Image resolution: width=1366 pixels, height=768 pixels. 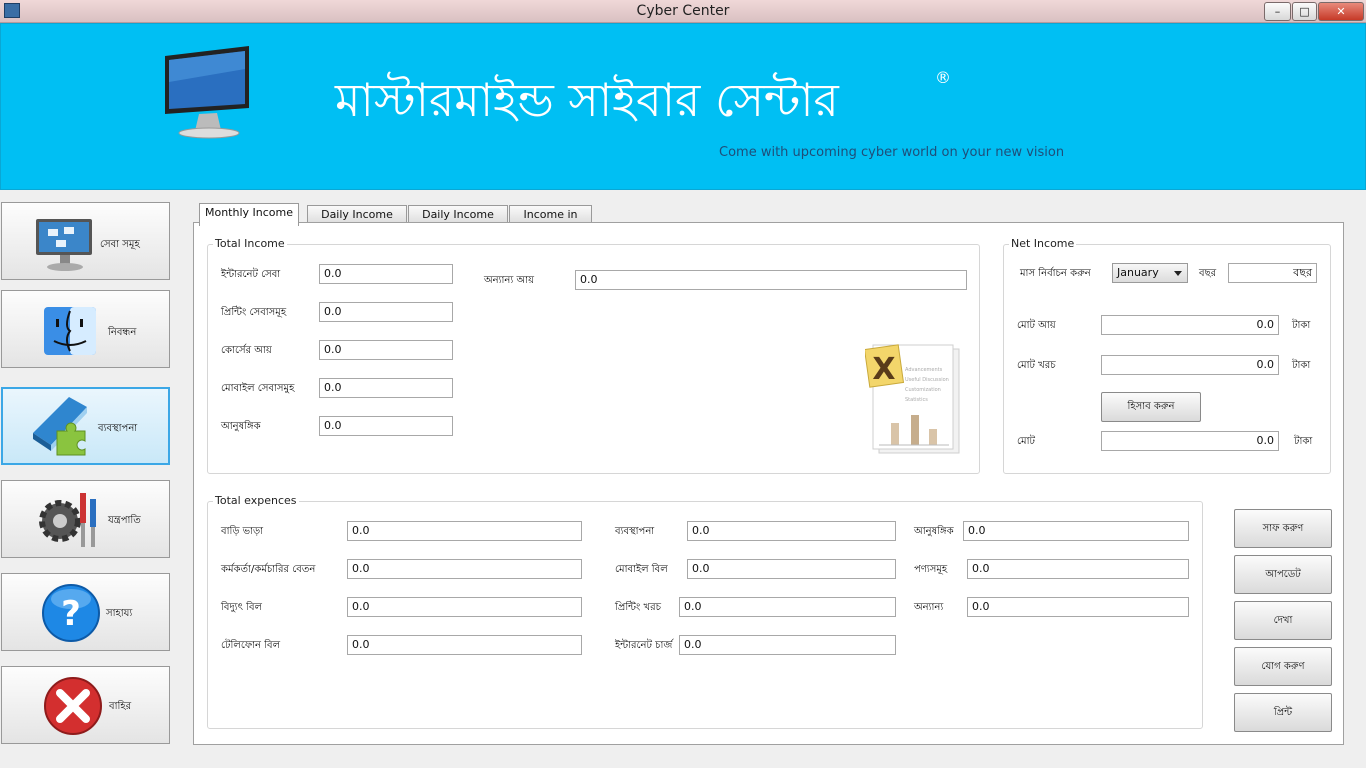 What do you see at coordinates (251, 274) in the screenshot?
I see `field-label: ইন্টারনেট সেবা` at bounding box center [251, 274].